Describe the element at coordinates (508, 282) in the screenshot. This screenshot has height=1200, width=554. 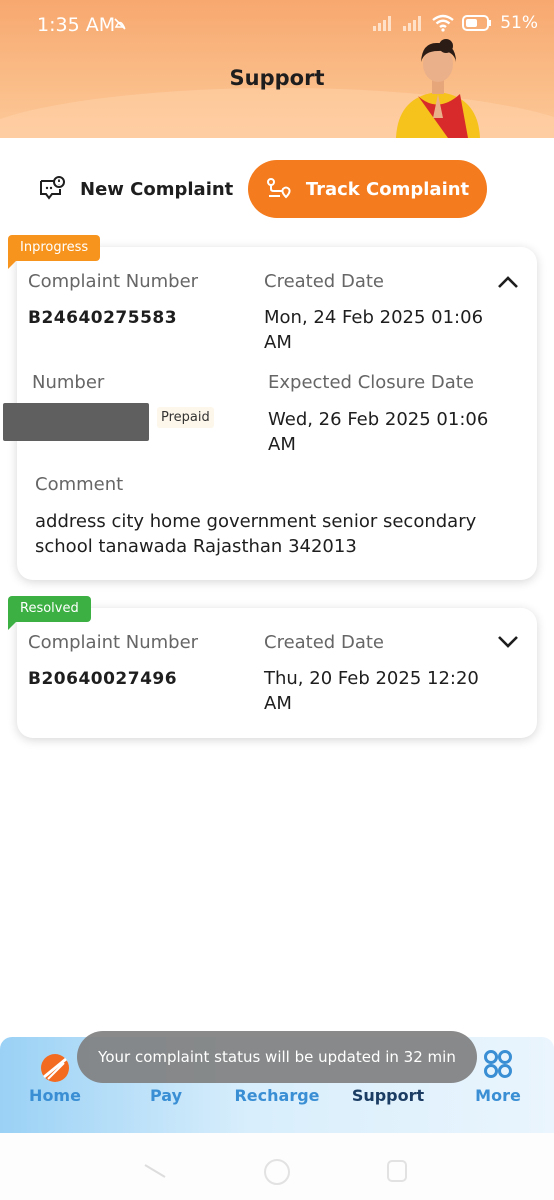
I see `chevron-up-icon` at that location.